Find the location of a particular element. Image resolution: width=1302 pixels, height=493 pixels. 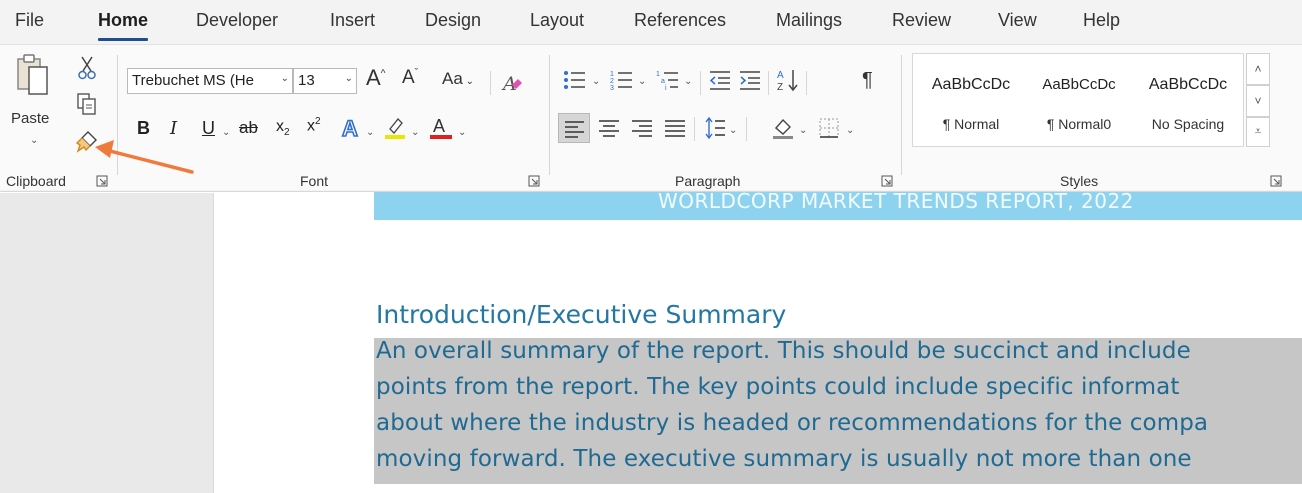

bullets-dropdown-icon: ⌄ is located at coordinates (596, 81).